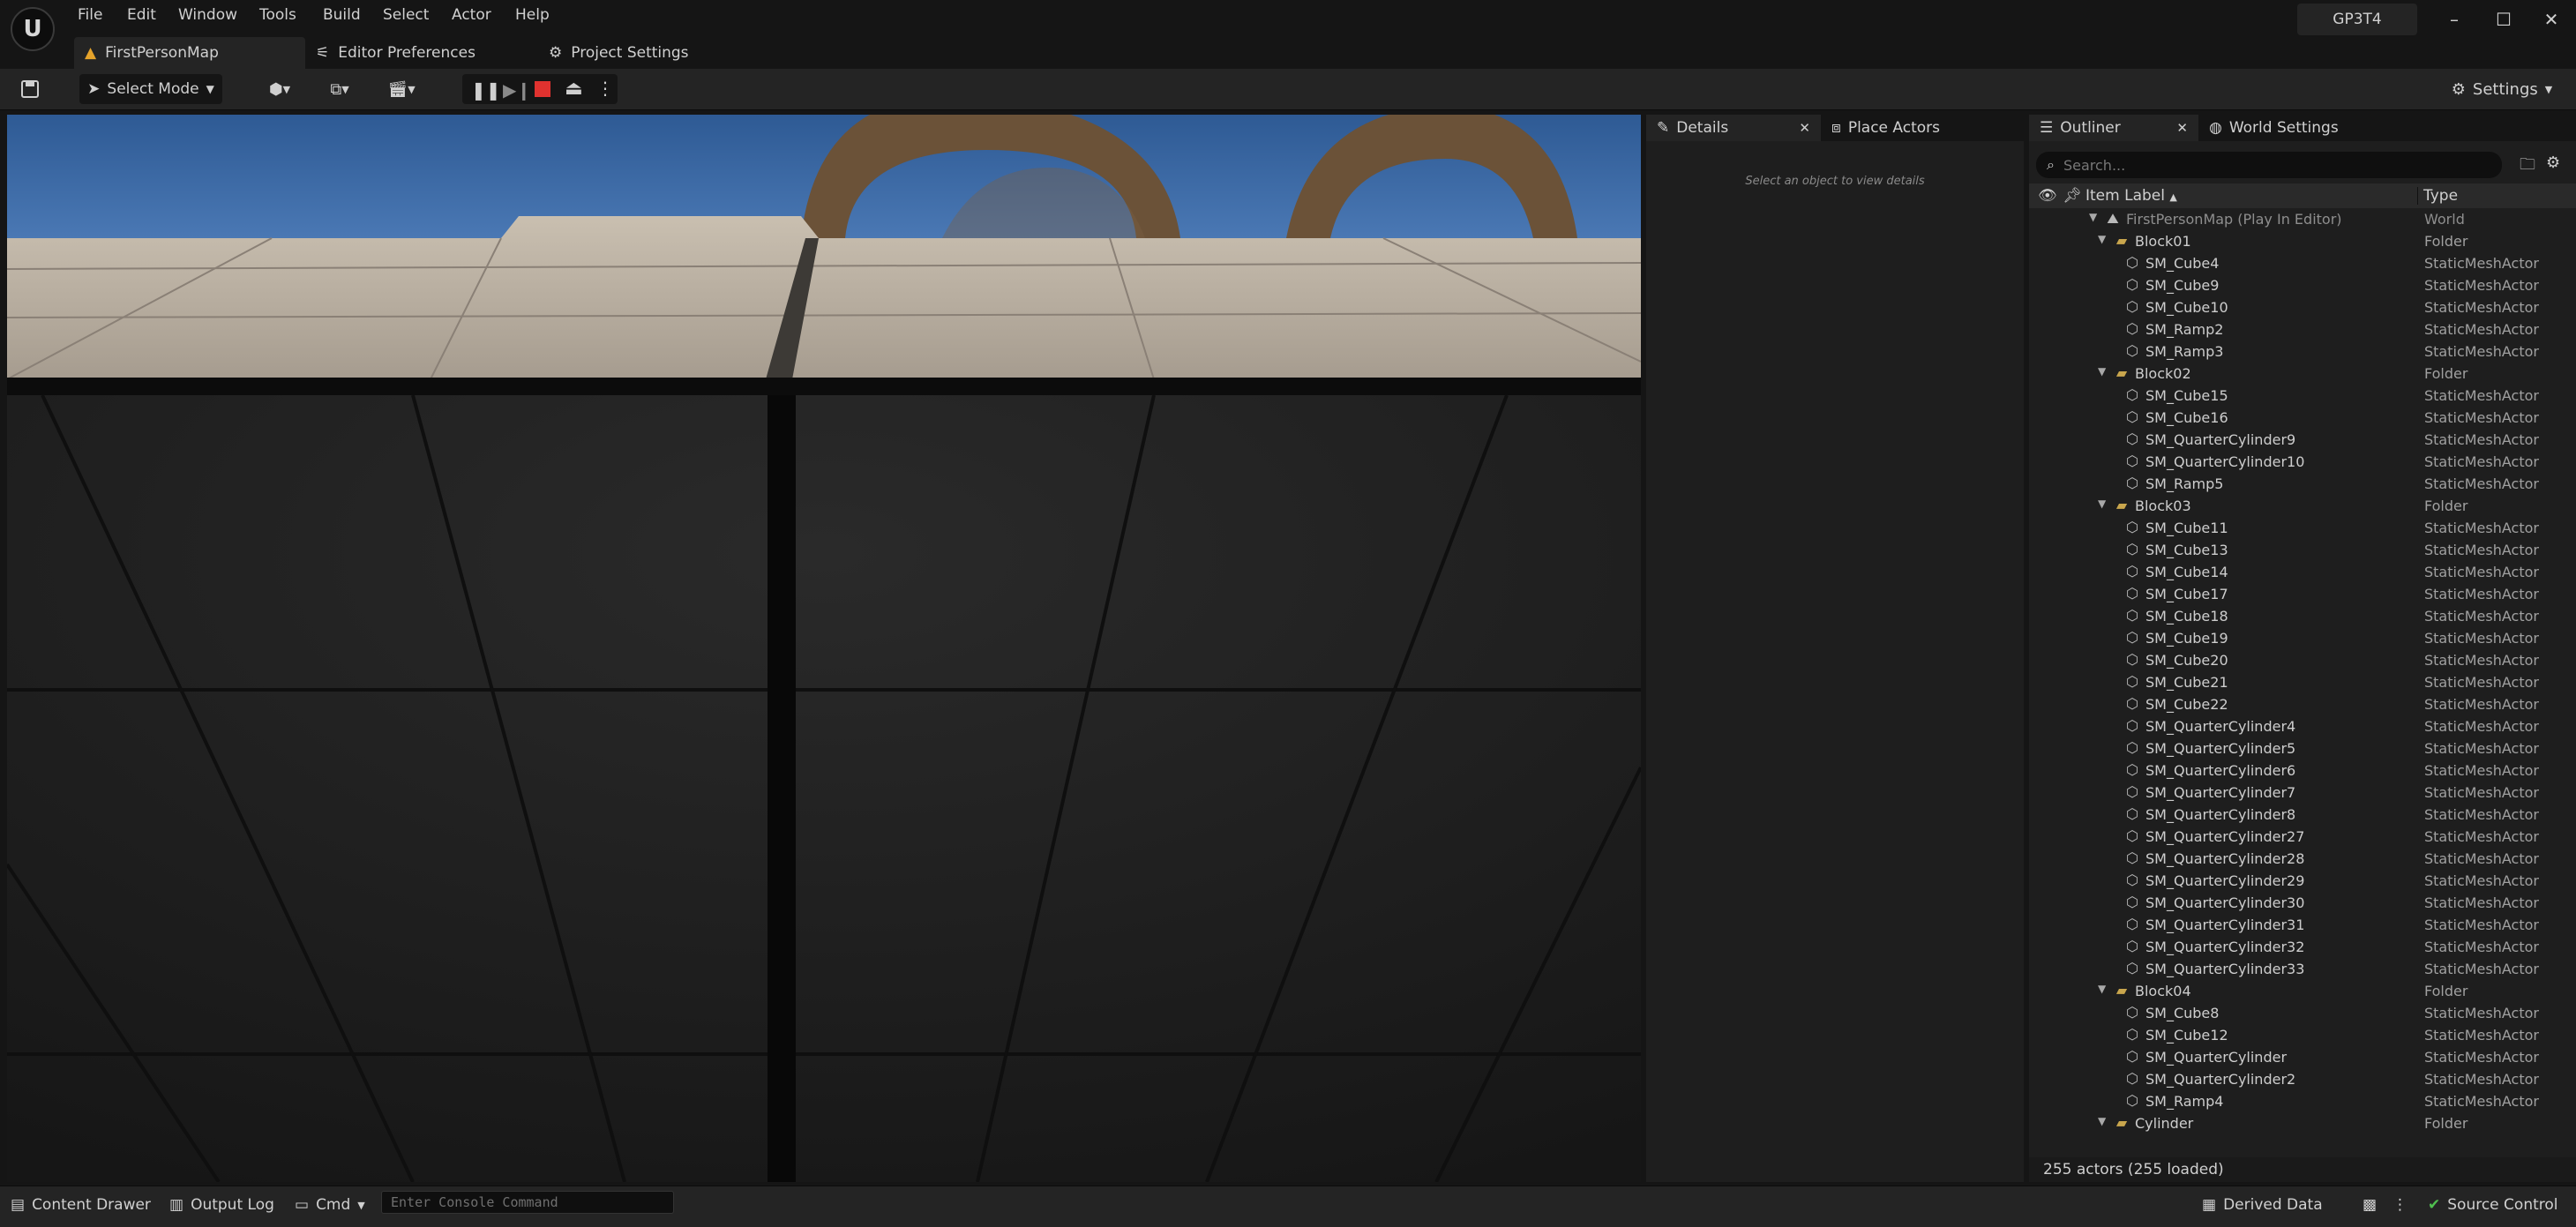 The height and width of the screenshot is (1227, 2576). What do you see at coordinates (2298, 947) in the screenshot?
I see `outliner-actor-row: ⬡ SM_QuarterCylinder32 StaticMeshActor` at bounding box center [2298, 947].